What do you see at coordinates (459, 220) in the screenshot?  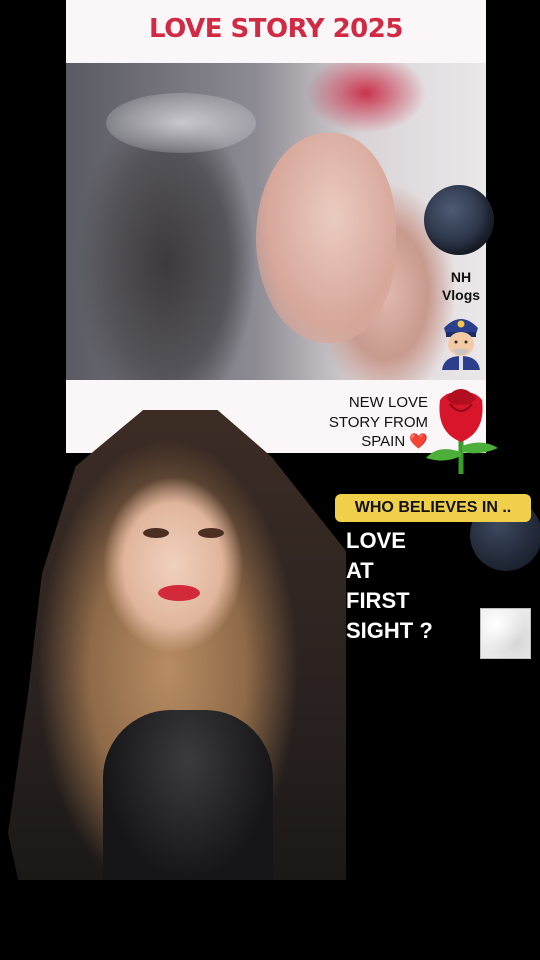 I see `new-moon-icon` at bounding box center [459, 220].